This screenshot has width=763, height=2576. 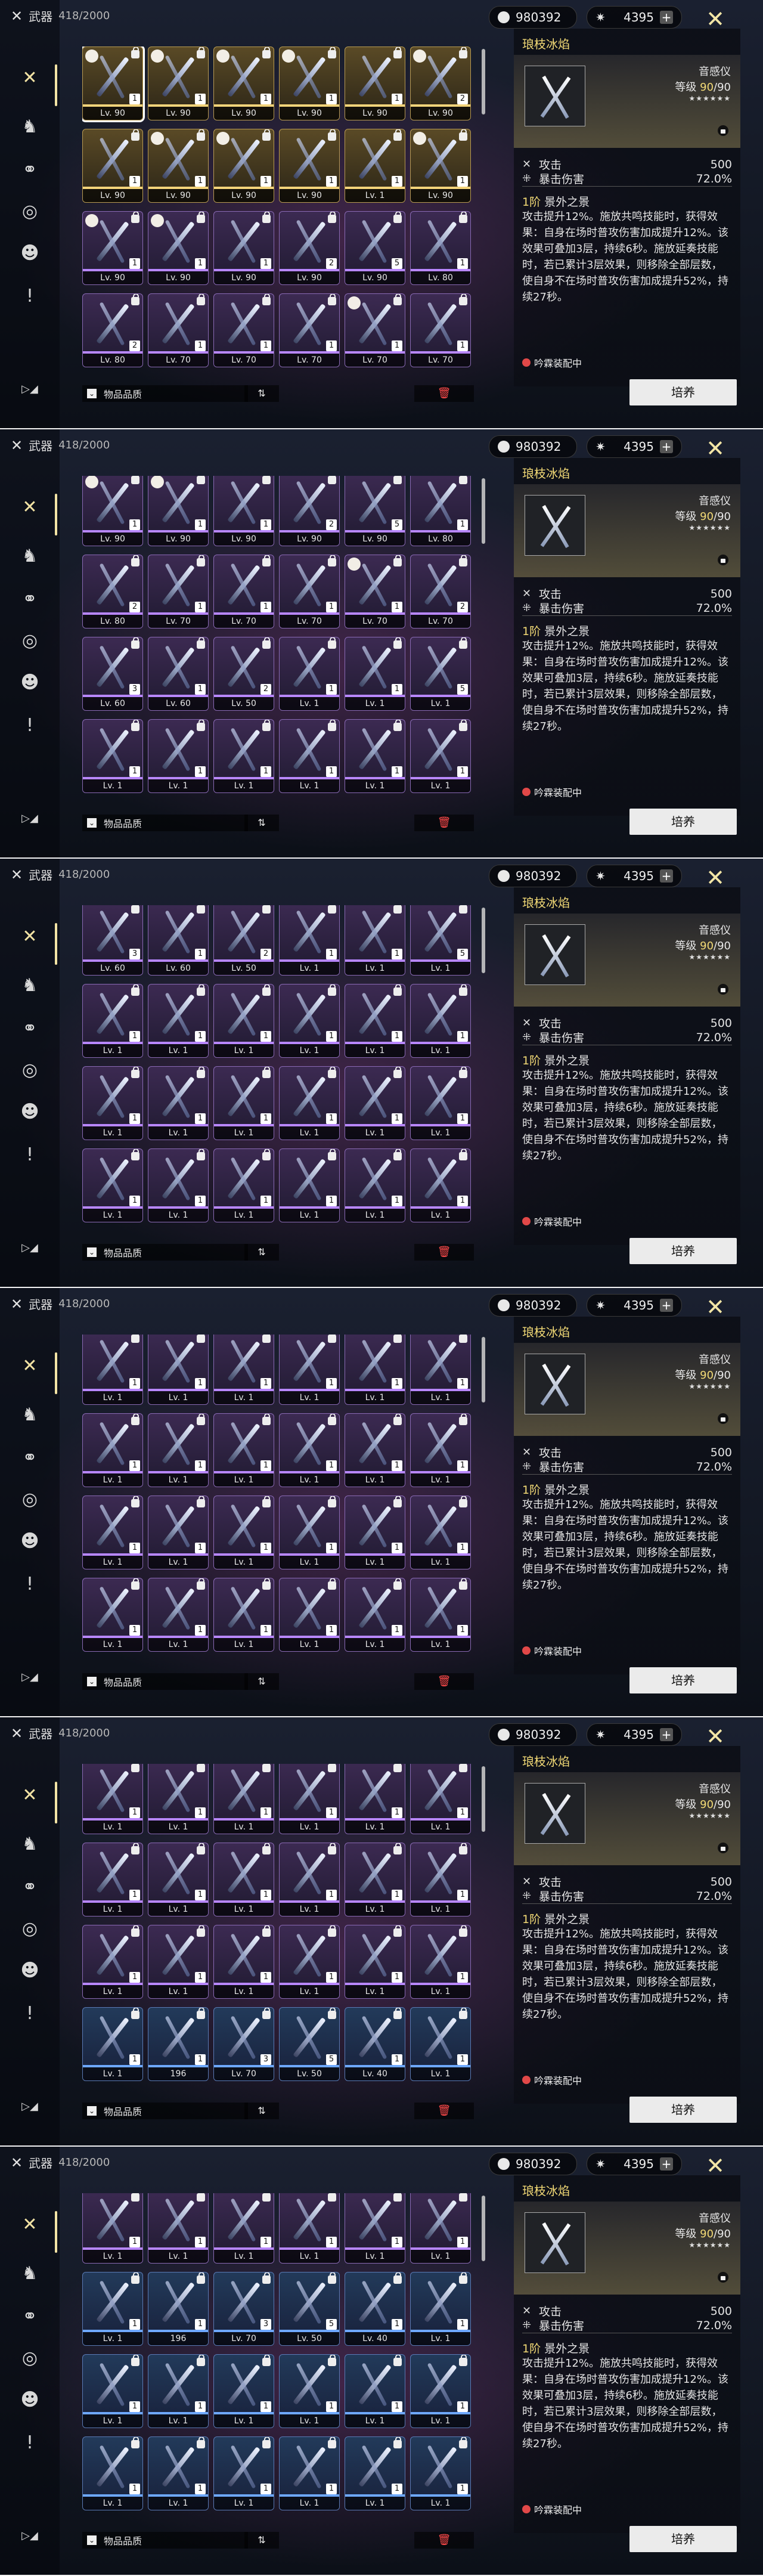 What do you see at coordinates (30, 599) in the screenshot?
I see `chain-icon: ⚭` at bounding box center [30, 599].